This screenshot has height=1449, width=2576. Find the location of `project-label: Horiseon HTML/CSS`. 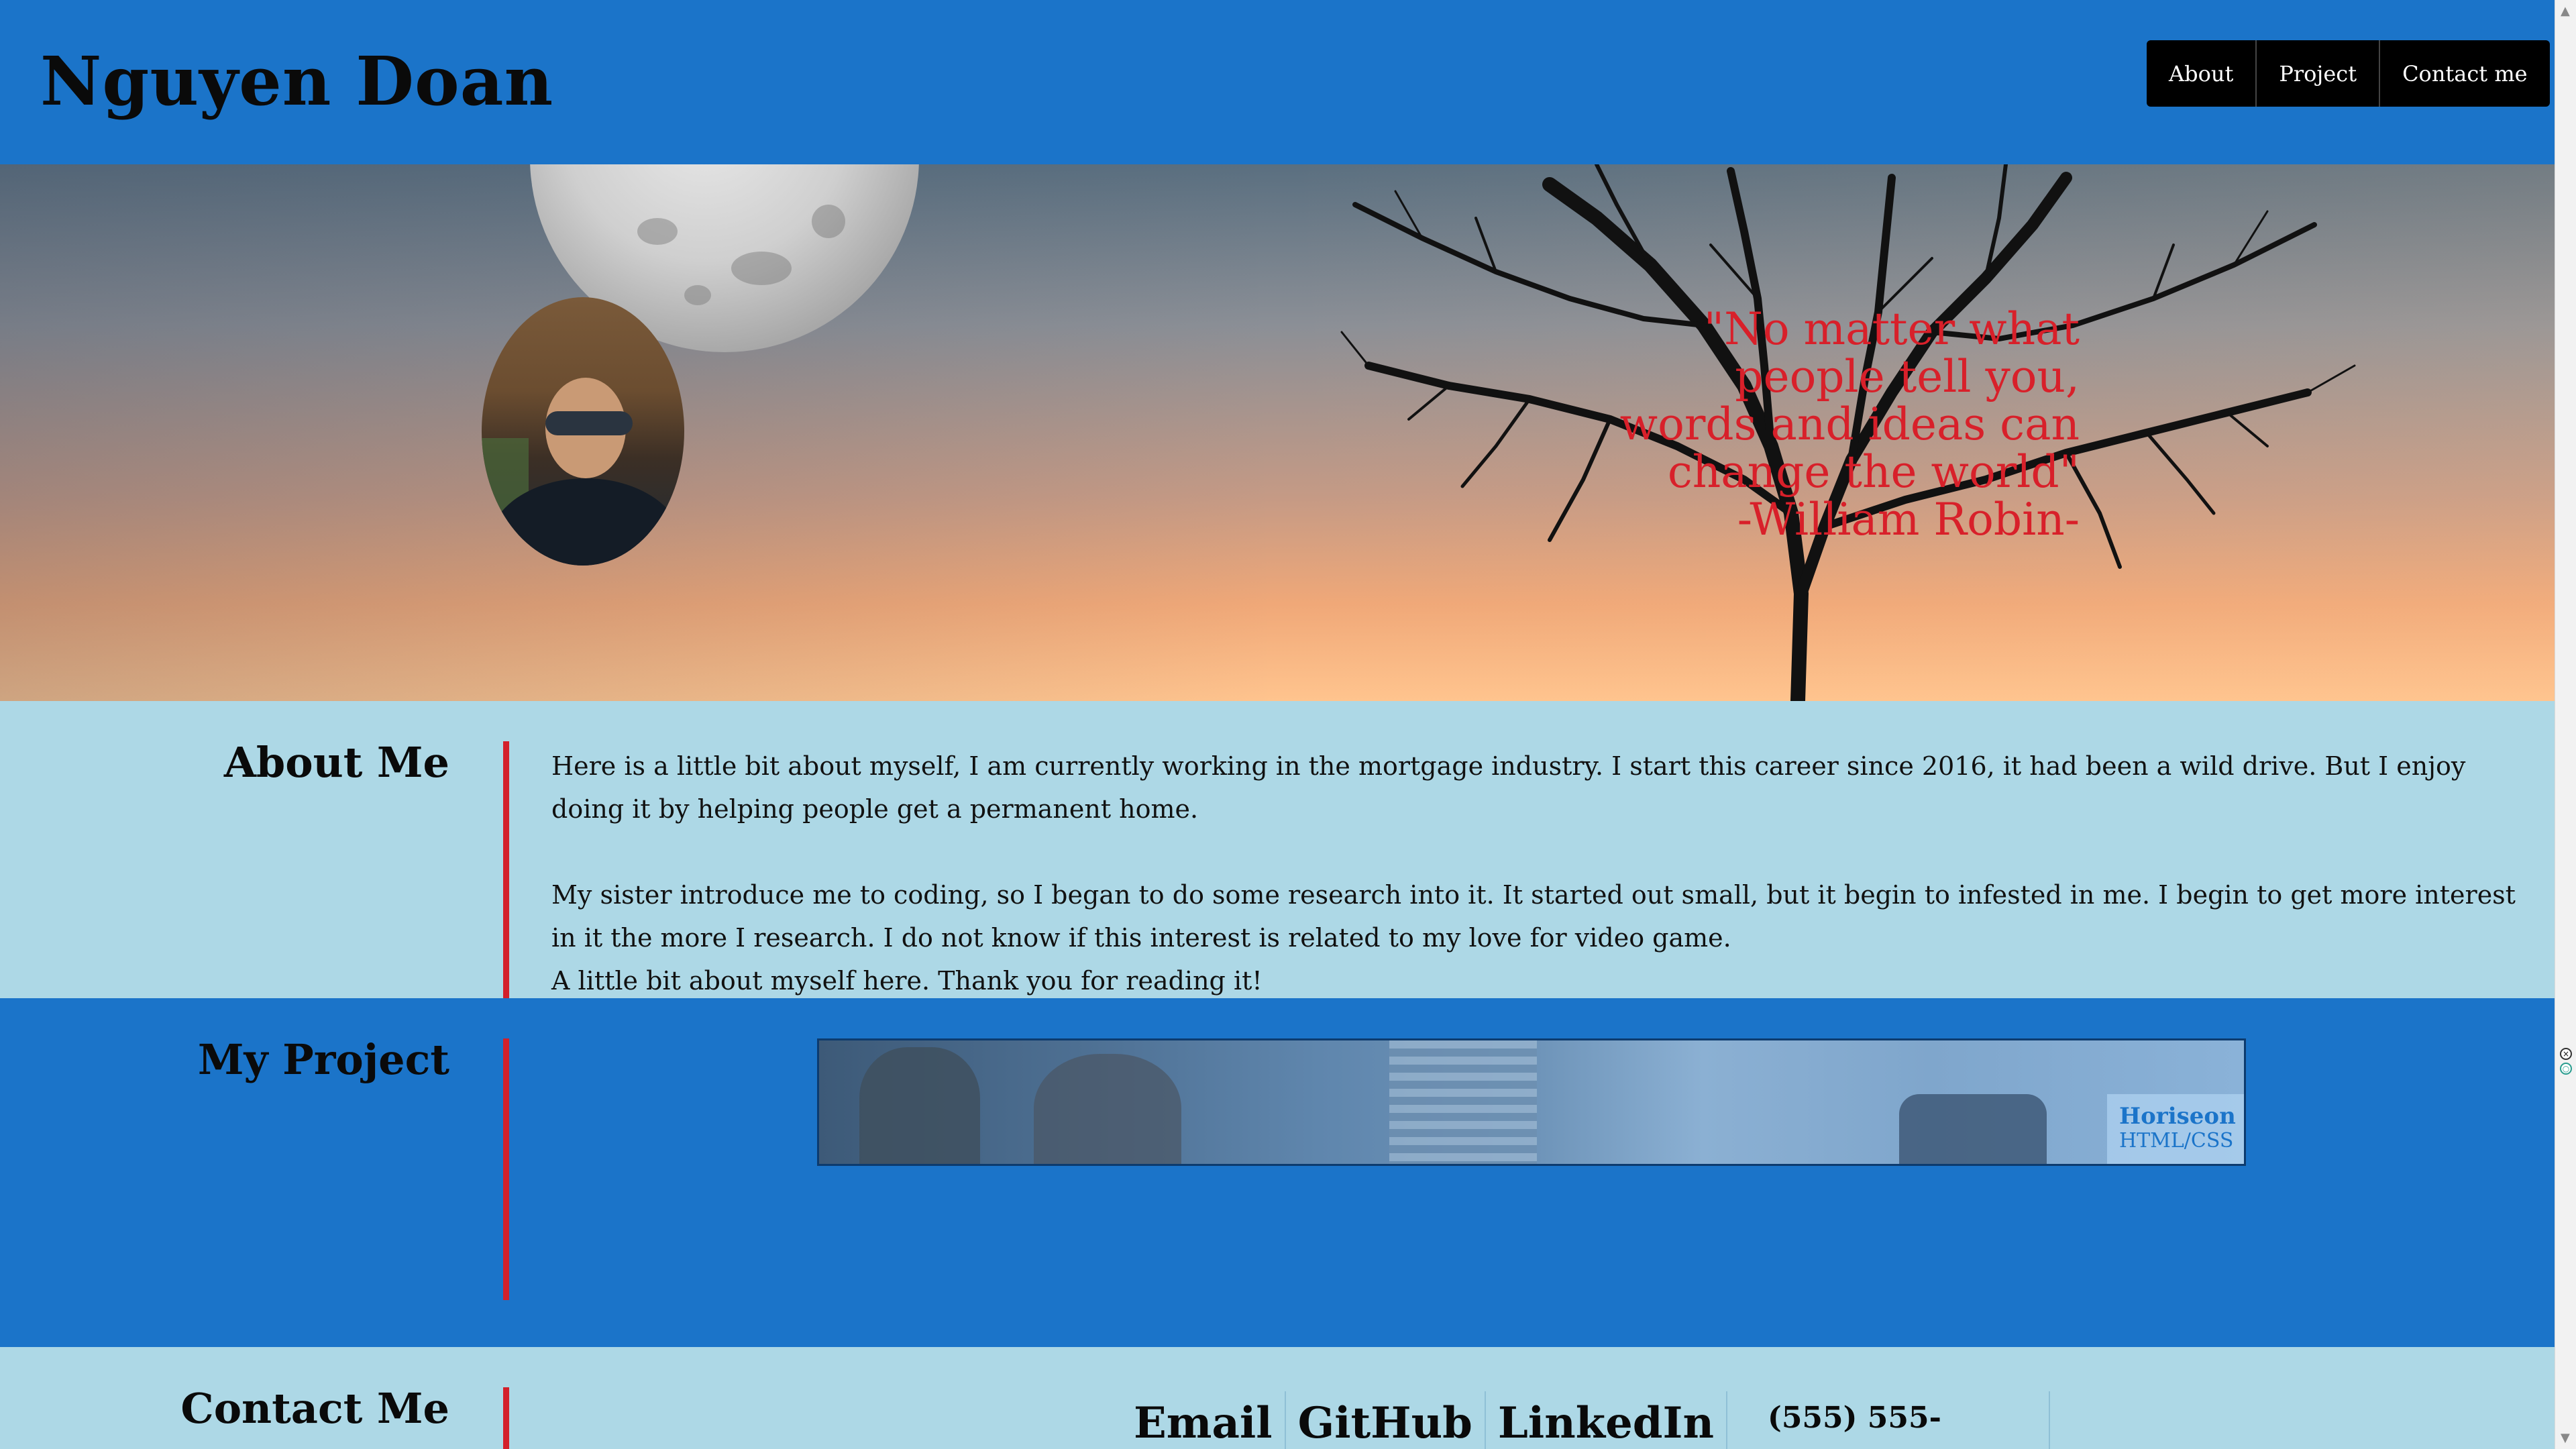

project-label: Horiseon HTML/CSS is located at coordinates (2175, 1129).